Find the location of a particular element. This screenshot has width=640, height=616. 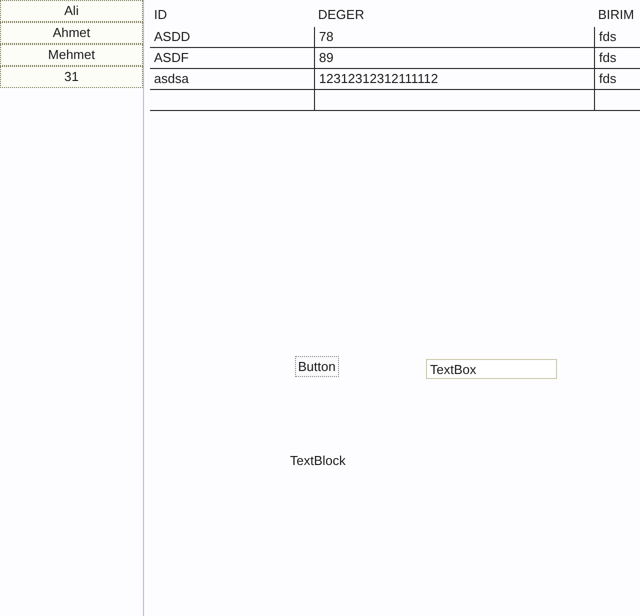

column-header: ID is located at coordinates (160, 14).